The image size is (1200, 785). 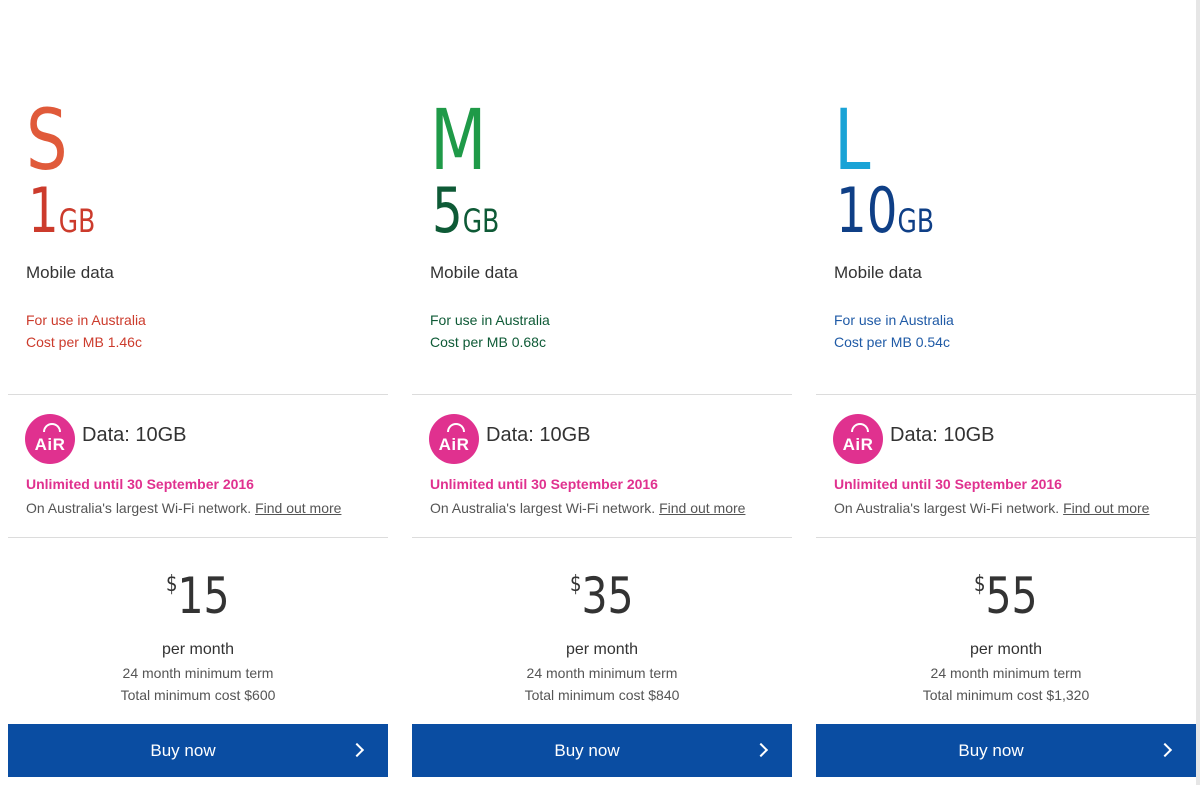 I want to click on plan-data-amount: 10GB, so click(x=885, y=211).